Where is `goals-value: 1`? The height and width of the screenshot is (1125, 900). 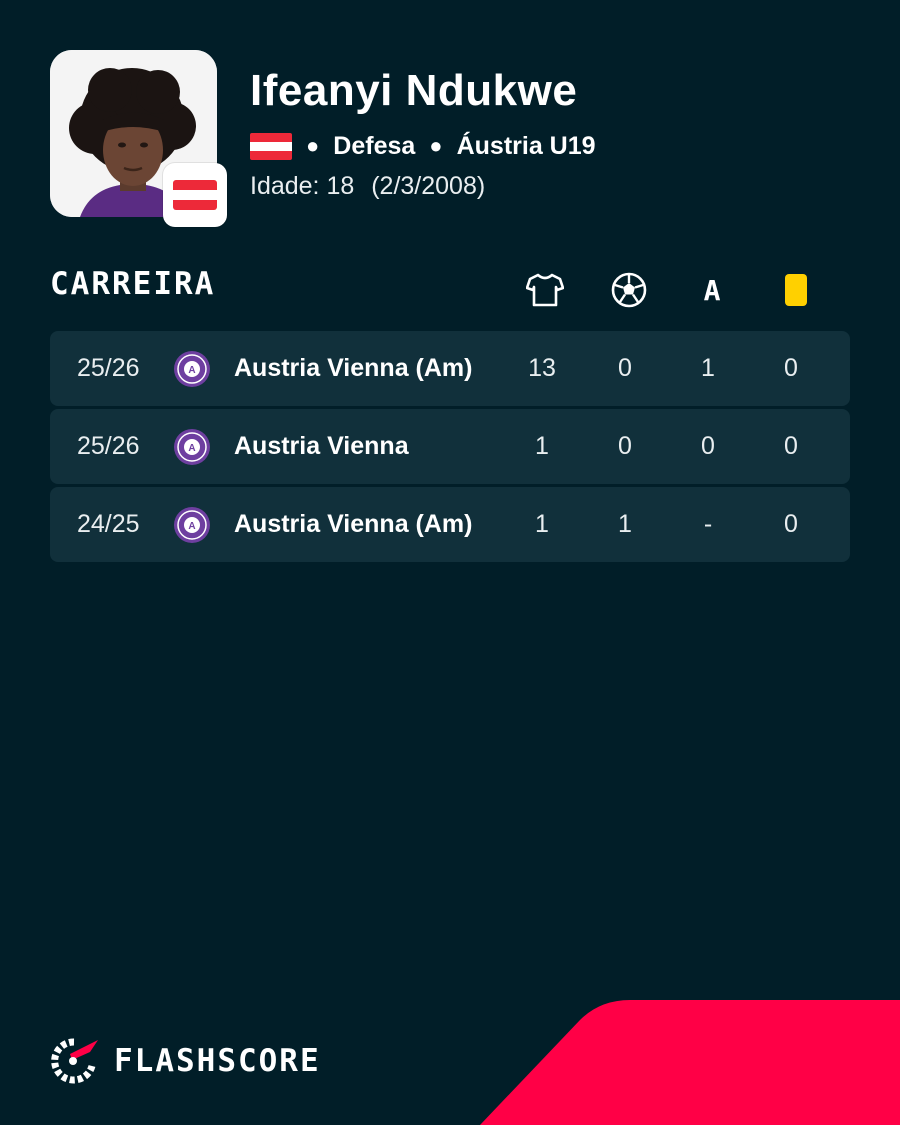 goals-value: 1 is located at coordinates (625, 524).